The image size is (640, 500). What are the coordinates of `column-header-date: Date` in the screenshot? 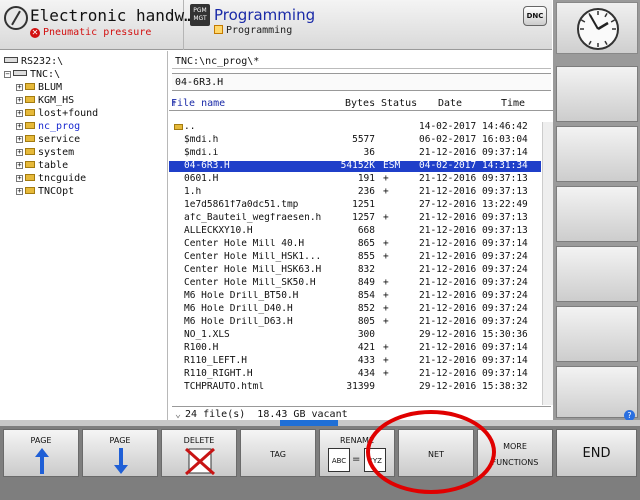 It's located at (450, 104).